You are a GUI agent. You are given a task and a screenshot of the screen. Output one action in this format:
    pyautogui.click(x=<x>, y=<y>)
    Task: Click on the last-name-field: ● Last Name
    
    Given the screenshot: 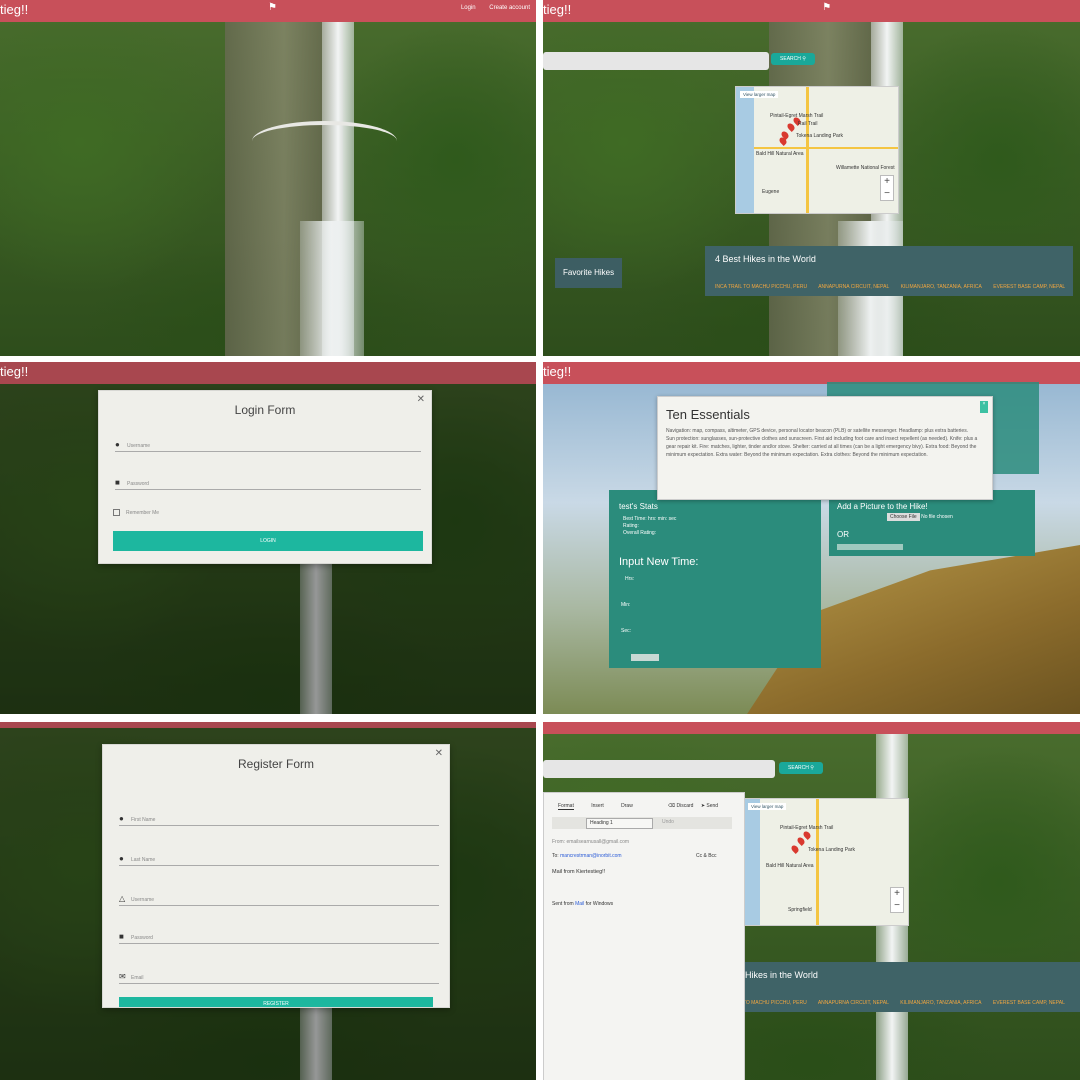 What is the action you would take?
    pyautogui.click(x=279, y=858)
    